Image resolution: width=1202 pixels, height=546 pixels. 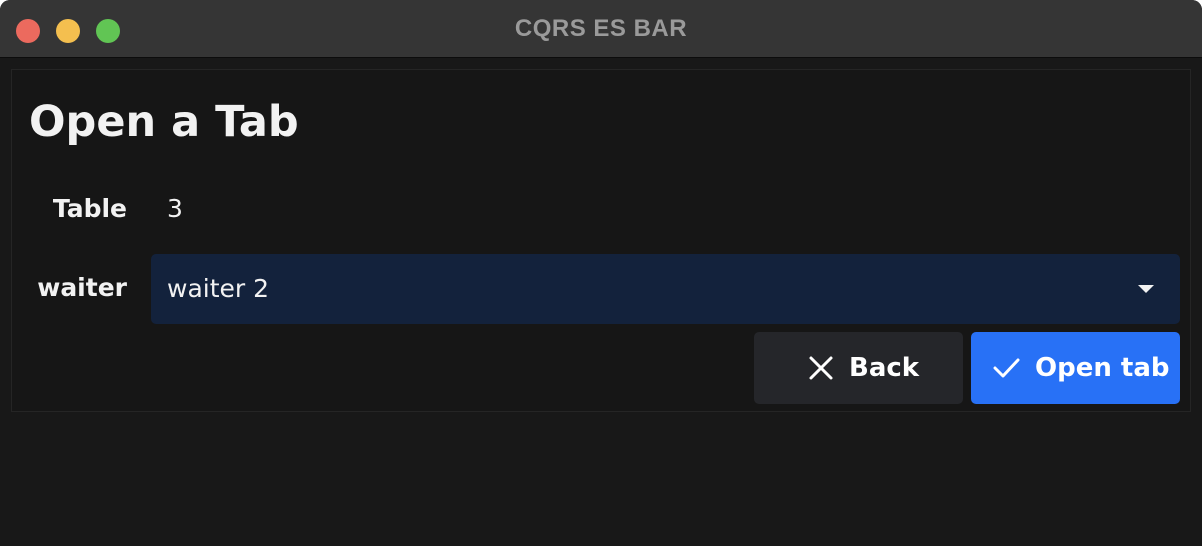 I want to click on open-tab-button: Open tab, so click(x=1075, y=368).